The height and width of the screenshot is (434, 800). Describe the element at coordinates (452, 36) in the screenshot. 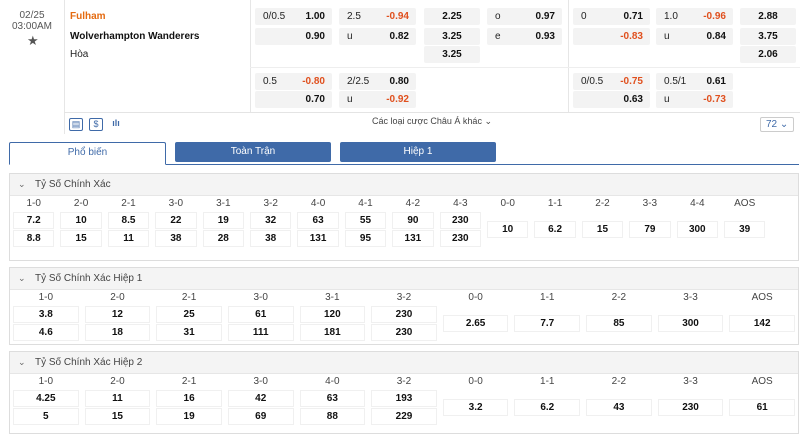

I see `x12-away-cell: 3.25` at that location.